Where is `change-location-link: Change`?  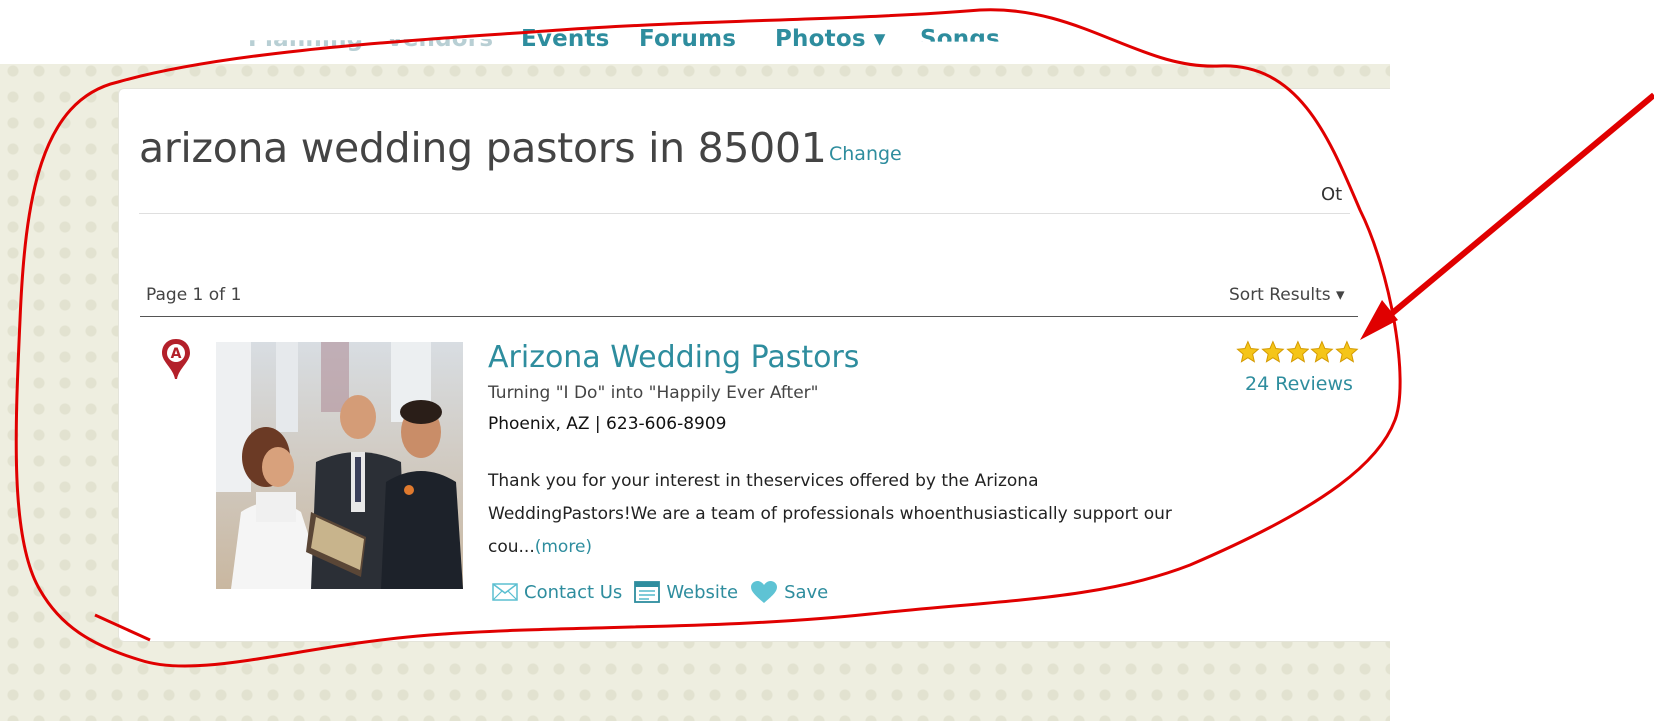 change-location-link: Change is located at coordinates (865, 154).